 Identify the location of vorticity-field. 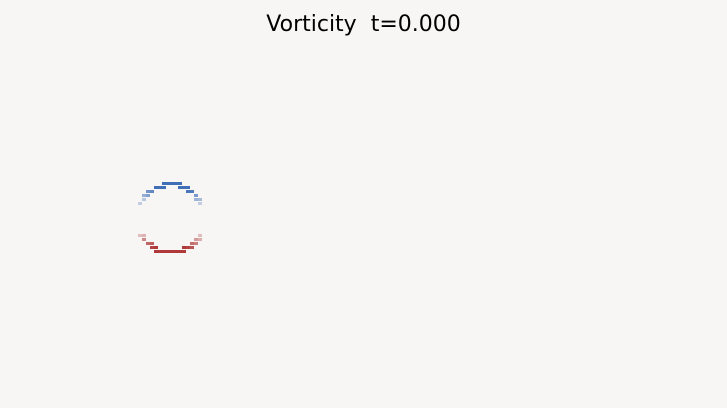
(170, 217).